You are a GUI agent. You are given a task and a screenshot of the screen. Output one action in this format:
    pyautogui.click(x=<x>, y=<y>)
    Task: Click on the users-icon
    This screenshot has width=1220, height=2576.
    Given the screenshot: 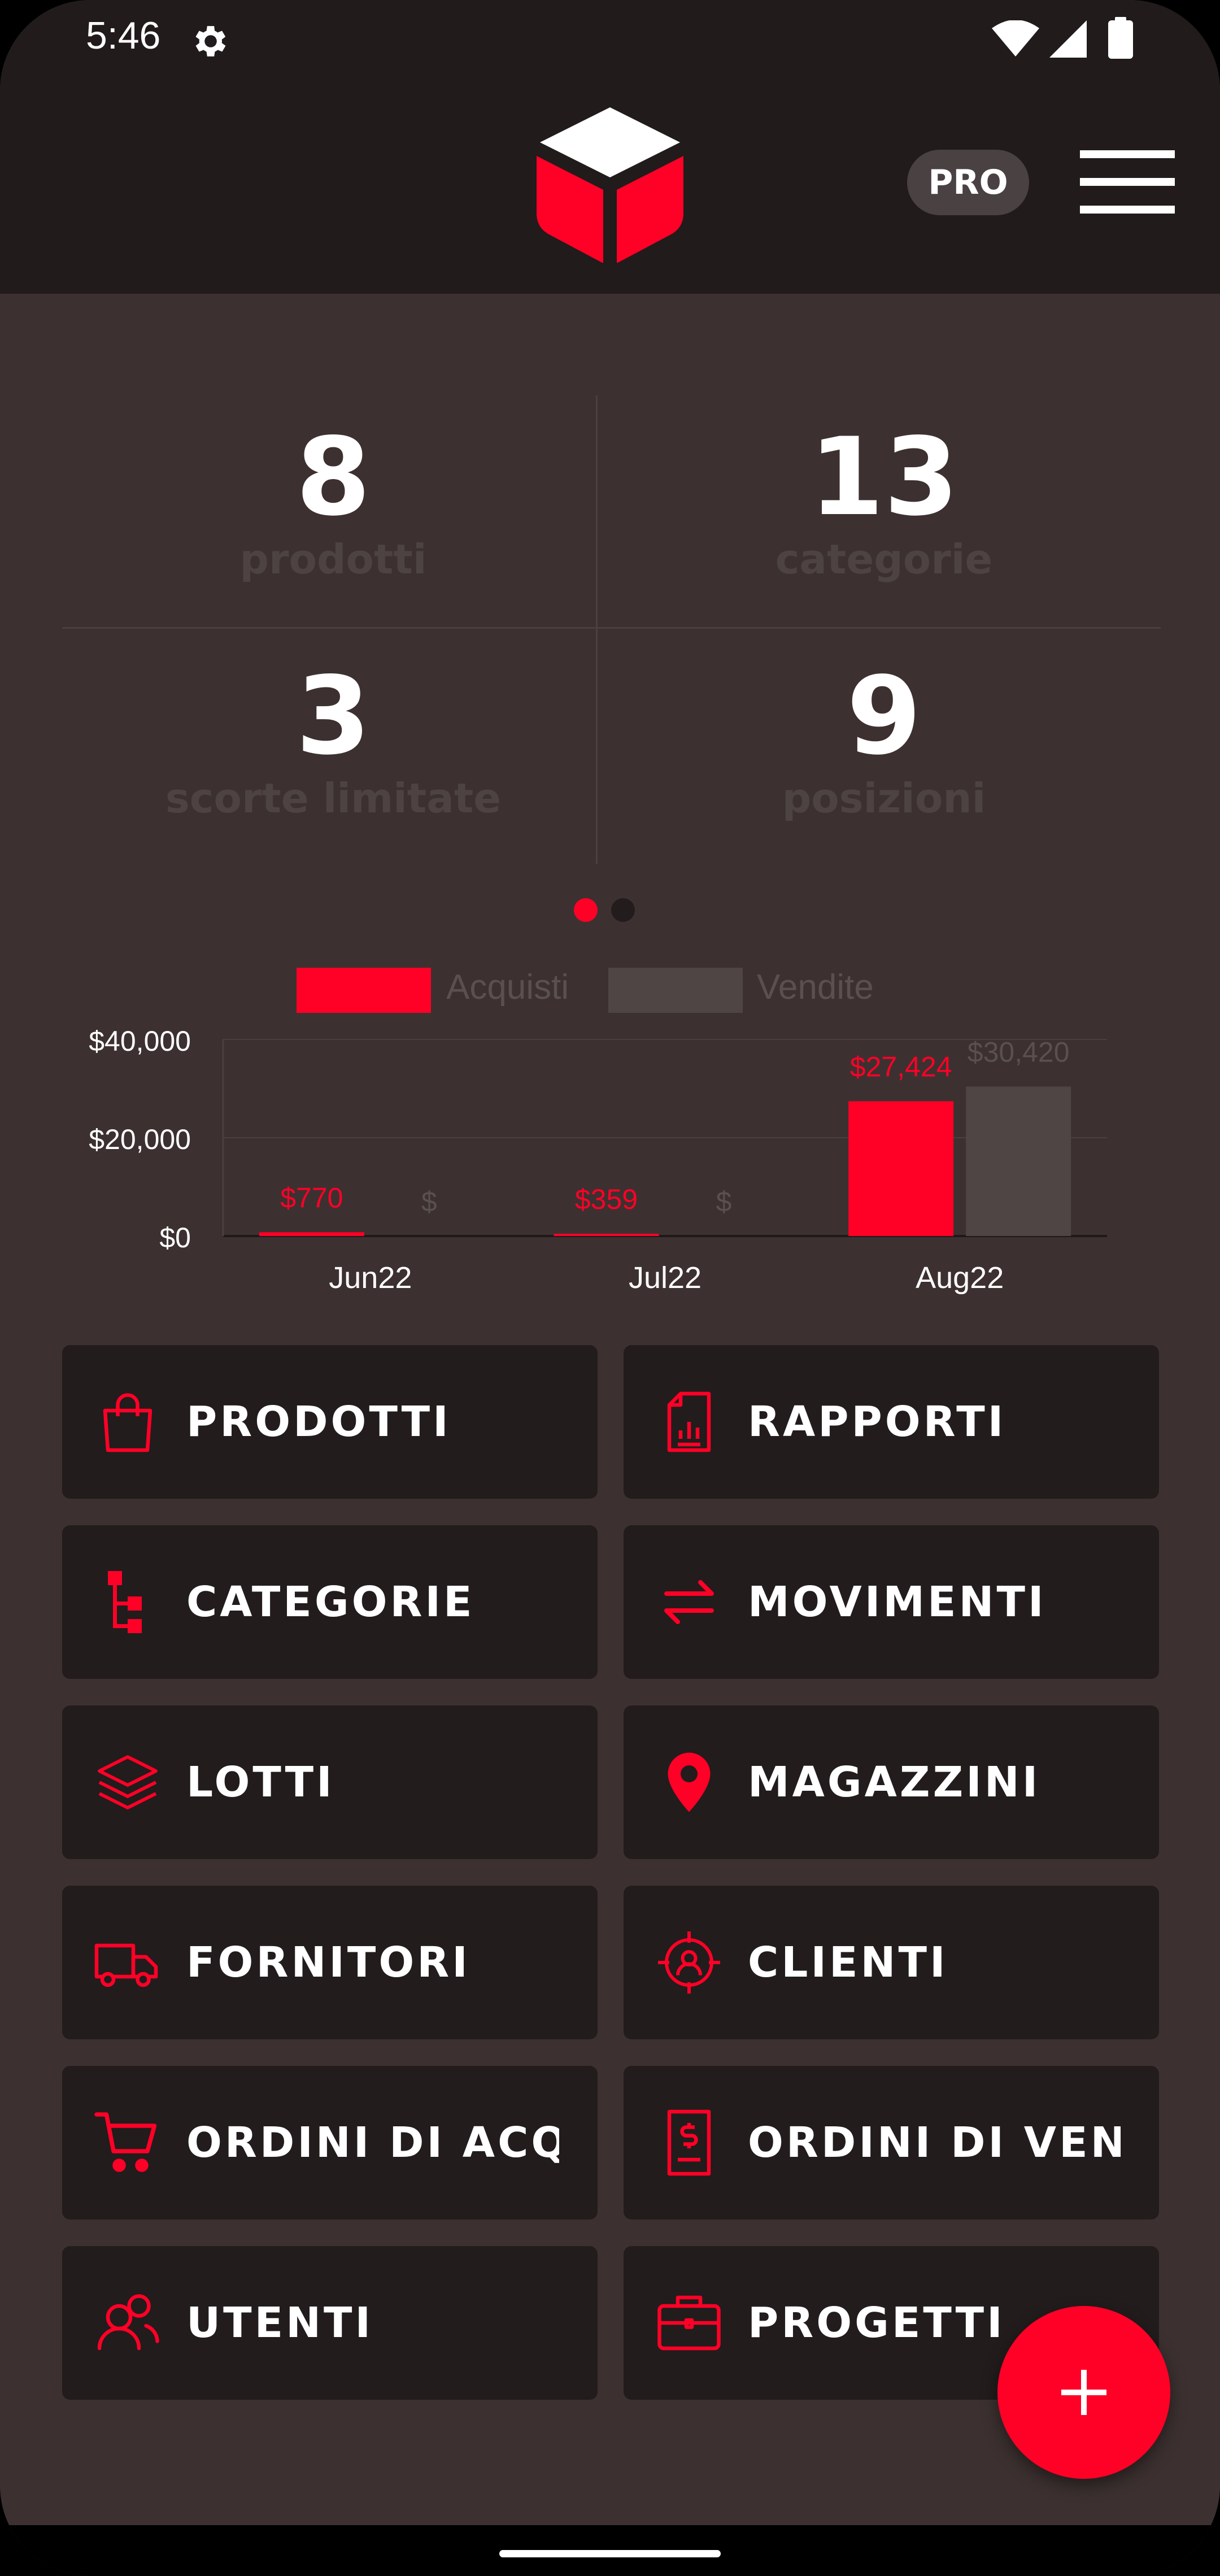 What is the action you would take?
    pyautogui.click(x=128, y=2322)
    